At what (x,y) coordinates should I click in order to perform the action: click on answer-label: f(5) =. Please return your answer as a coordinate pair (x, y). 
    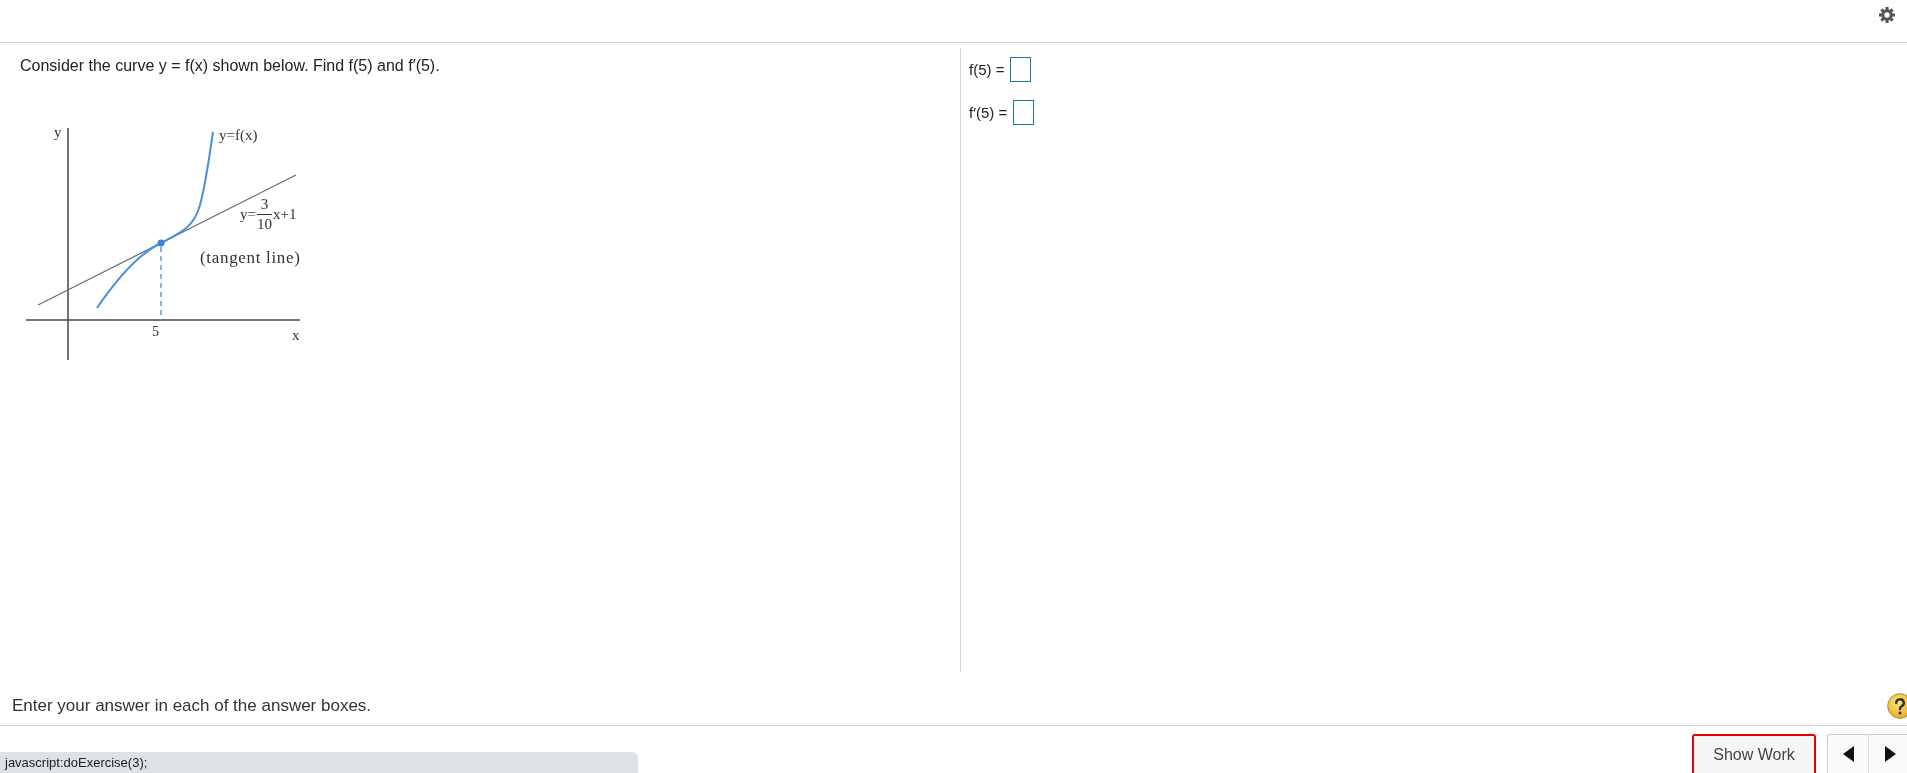
    Looking at the image, I should click on (987, 70).